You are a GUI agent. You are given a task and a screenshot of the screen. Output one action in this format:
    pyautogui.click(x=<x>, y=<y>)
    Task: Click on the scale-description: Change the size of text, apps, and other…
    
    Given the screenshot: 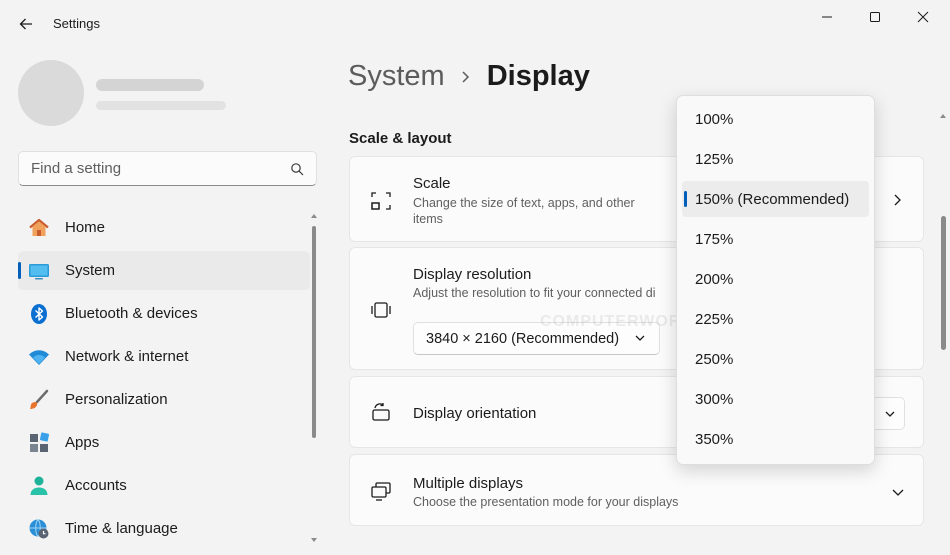 What is the action you would take?
    pyautogui.click(x=524, y=211)
    